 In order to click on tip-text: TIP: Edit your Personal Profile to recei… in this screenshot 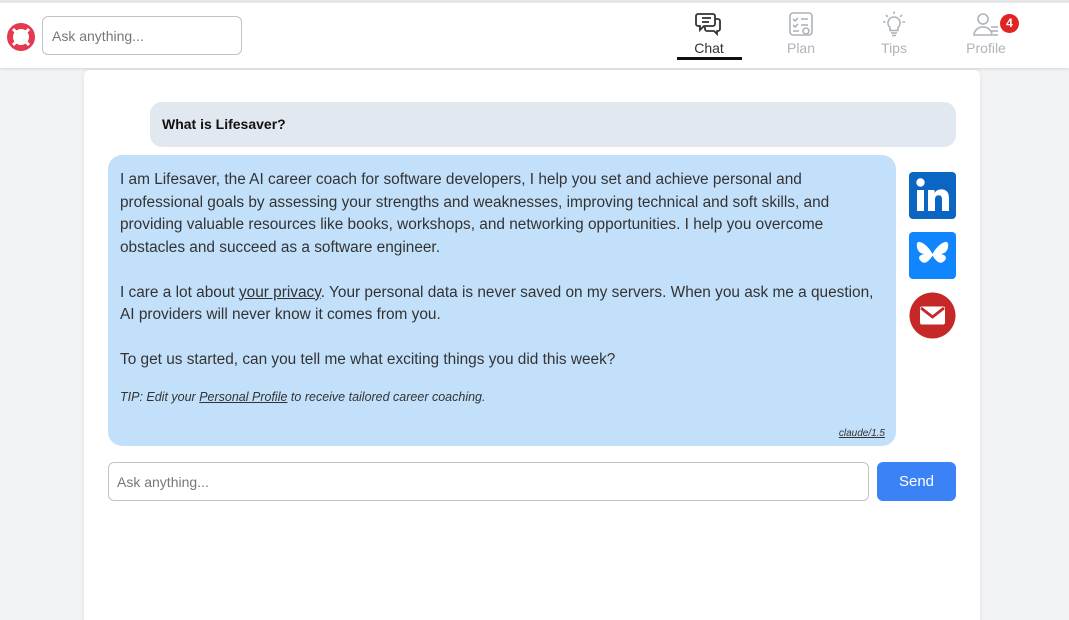, I will do `click(502, 397)`.